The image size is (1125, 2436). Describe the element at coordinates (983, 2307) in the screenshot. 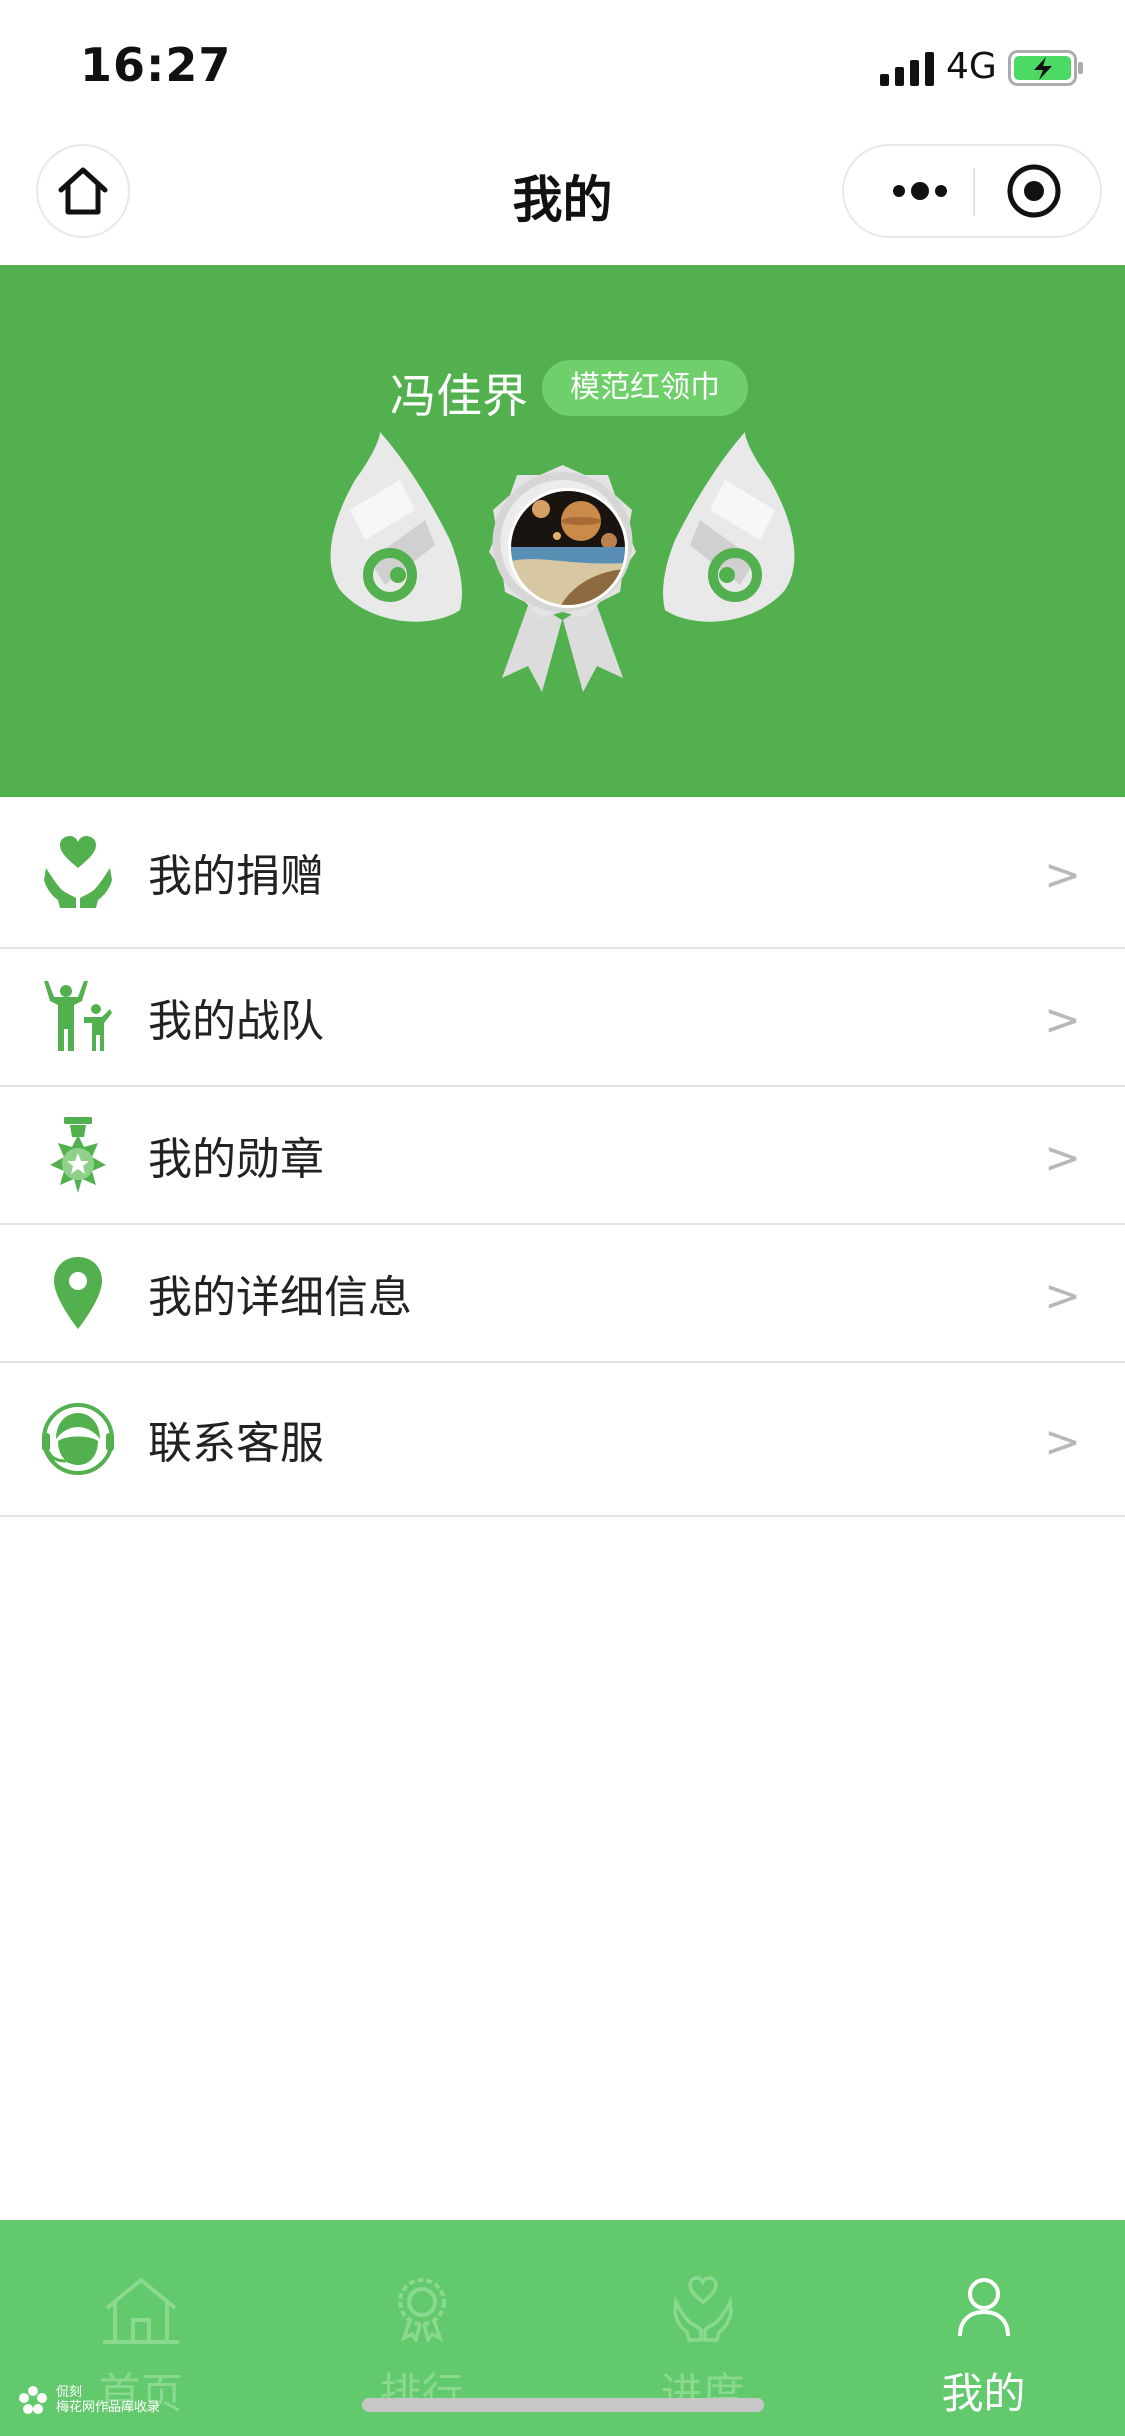

I see `user-icon` at that location.